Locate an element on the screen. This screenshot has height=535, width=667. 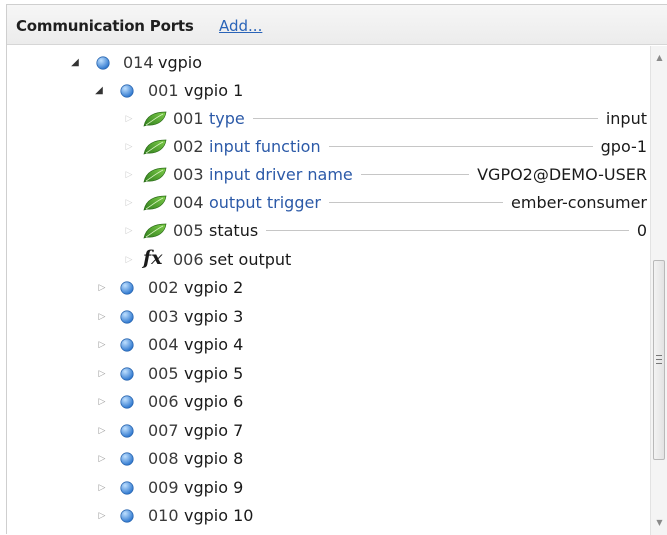
tree-node-sibling: ▷ 008 vgpio 8 is located at coordinates (328, 459).